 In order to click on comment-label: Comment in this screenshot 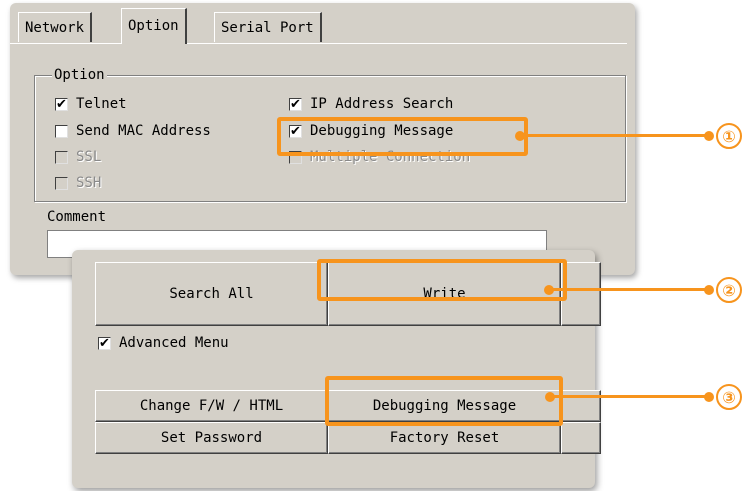, I will do `click(77, 217)`.